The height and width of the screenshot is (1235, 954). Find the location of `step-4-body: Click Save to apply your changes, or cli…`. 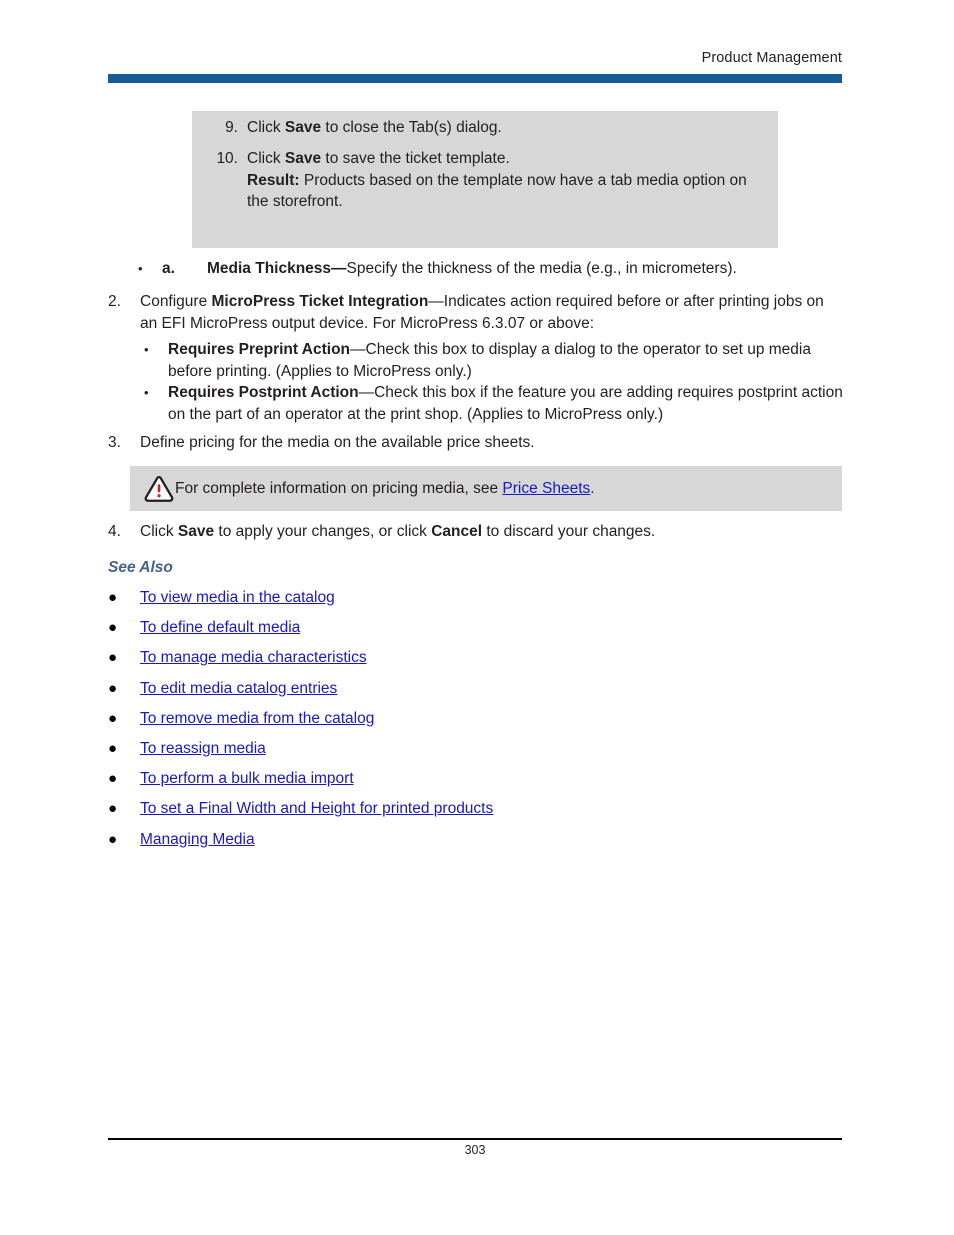

step-4-body: Click Save to apply your changes, or cli… is located at coordinates (491, 532).